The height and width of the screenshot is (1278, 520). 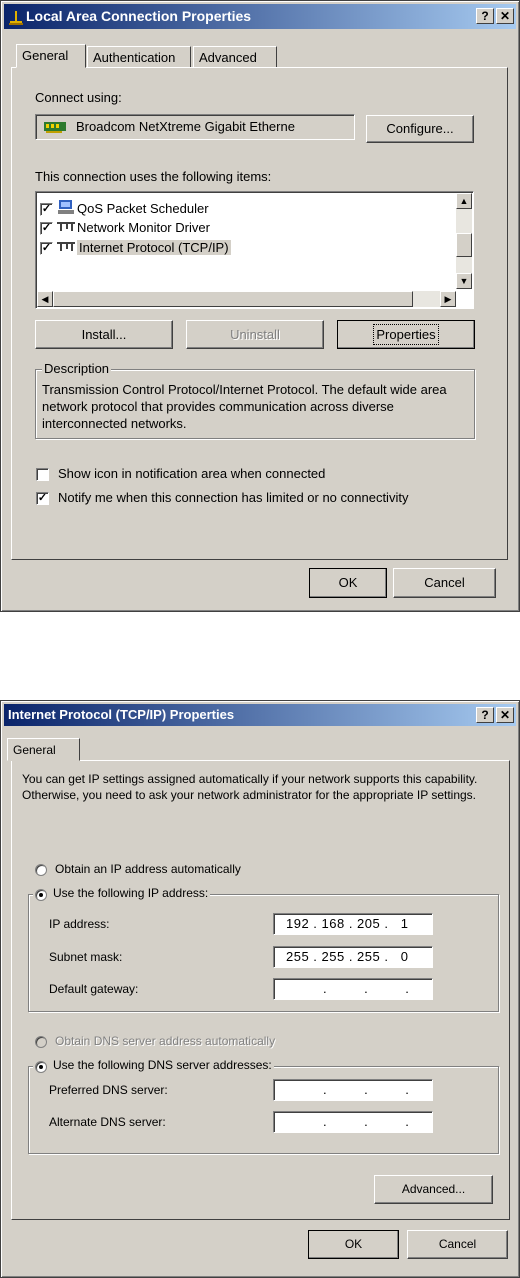 What do you see at coordinates (233, 299) in the screenshot?
I see `h-scroll-thumb` at bounding box center [233, 299].